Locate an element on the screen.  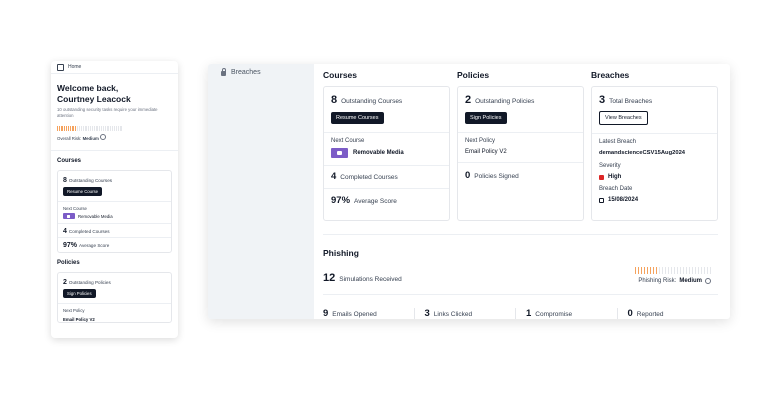
sidebar-item-label: Breaches is located at coordinates (246, 72).